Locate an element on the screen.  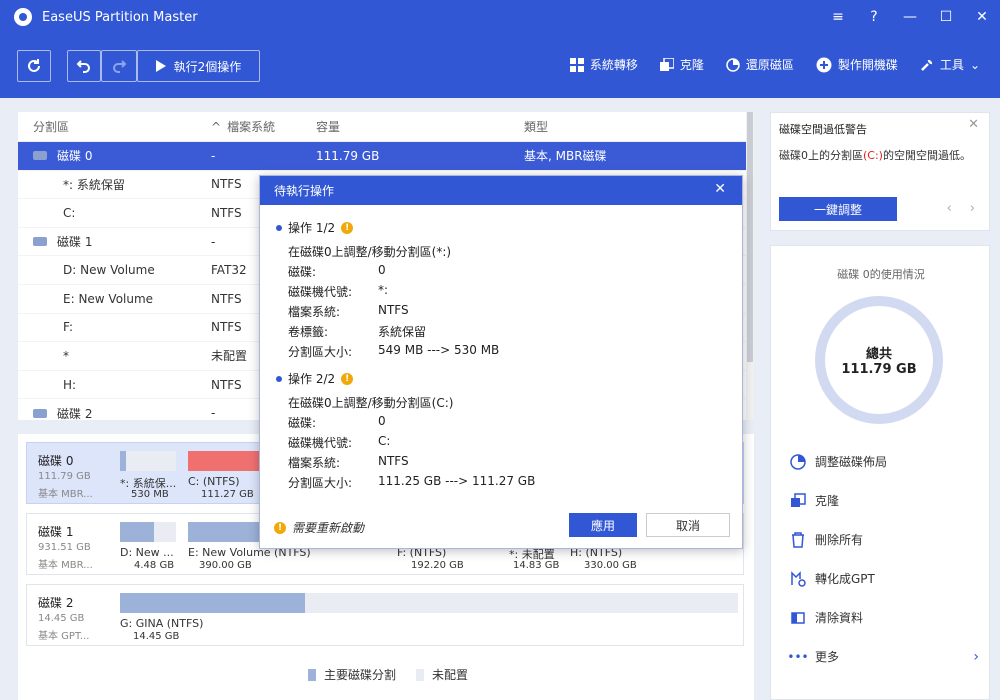
toolbar-right-tools: 系統轉移 克隆 還原磁區 製作開機碟 工具 ⌄ is located at coordinates (774, 64).